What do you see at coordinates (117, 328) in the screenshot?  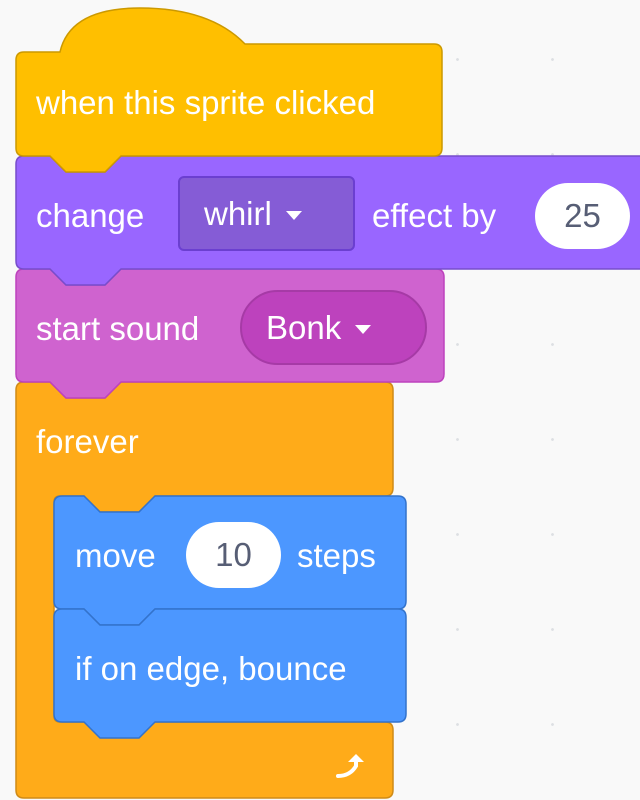 I see `sound-block-label: start sound` at bounding box center [117, 328].